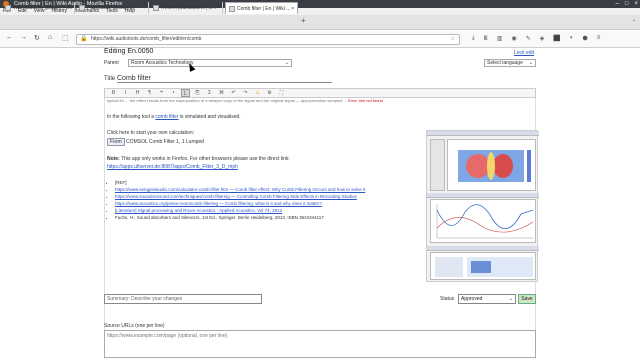 This screenshot has width=640, height=360. I want to click on back-icon: ←, so click(9, 37).